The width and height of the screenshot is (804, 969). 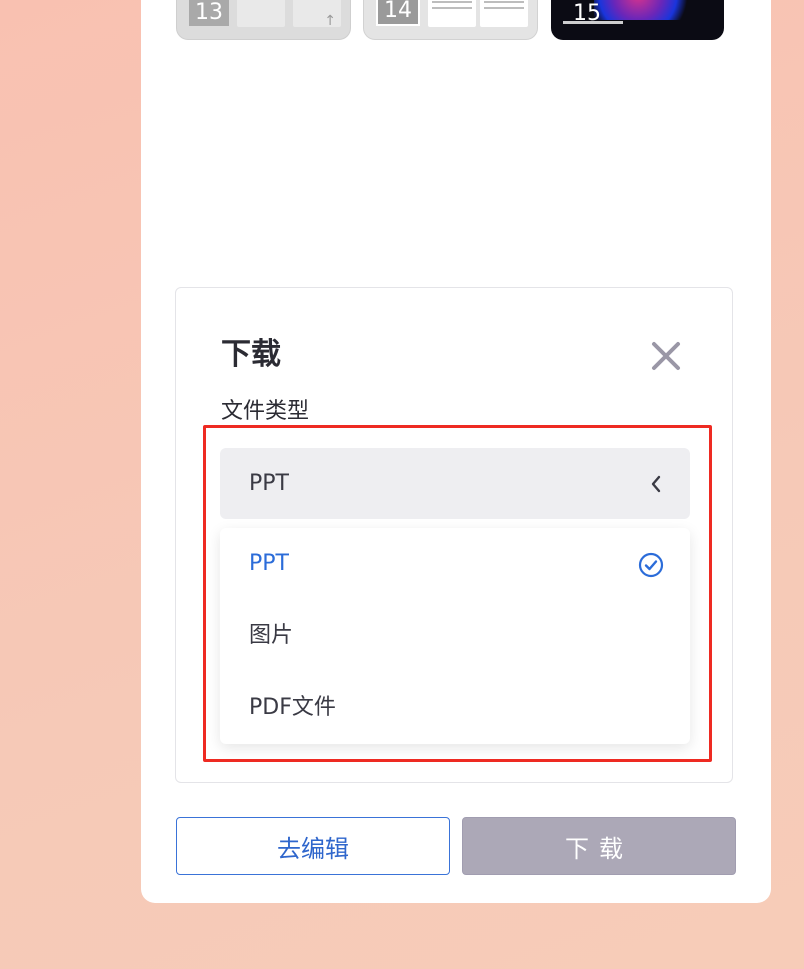 I want to click on close-button, so click(x=666, y=356).